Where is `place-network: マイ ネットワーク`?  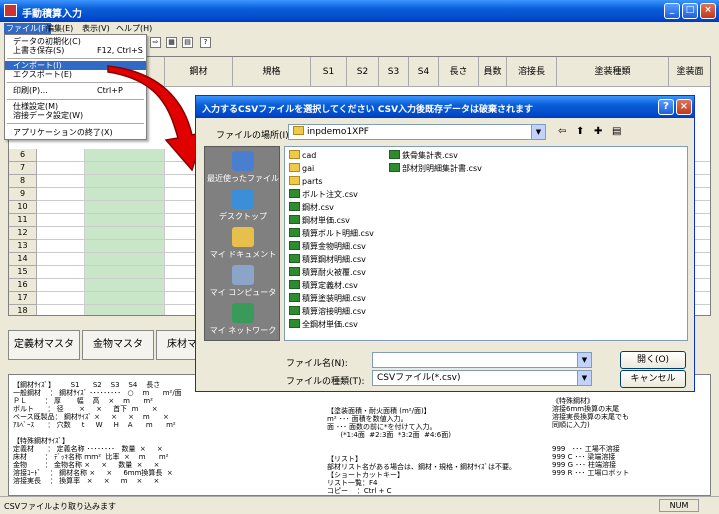
place-network: マイ ネットワーク is located at coordinates (243, 321).